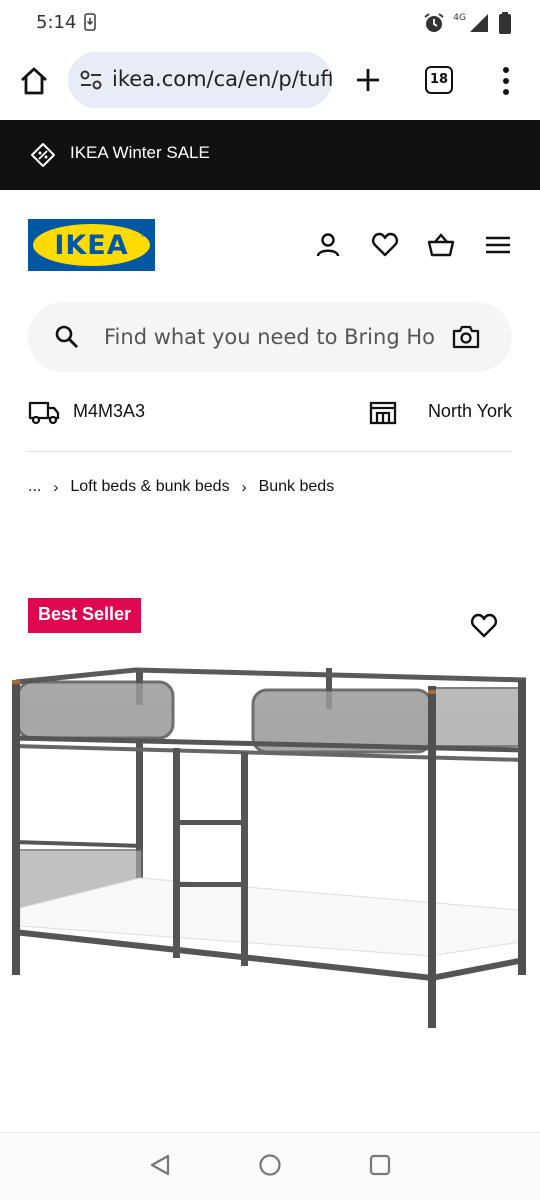 The width and height of the screenshot is (540, 1200). I want to click on store-icon, so click(383, 413).